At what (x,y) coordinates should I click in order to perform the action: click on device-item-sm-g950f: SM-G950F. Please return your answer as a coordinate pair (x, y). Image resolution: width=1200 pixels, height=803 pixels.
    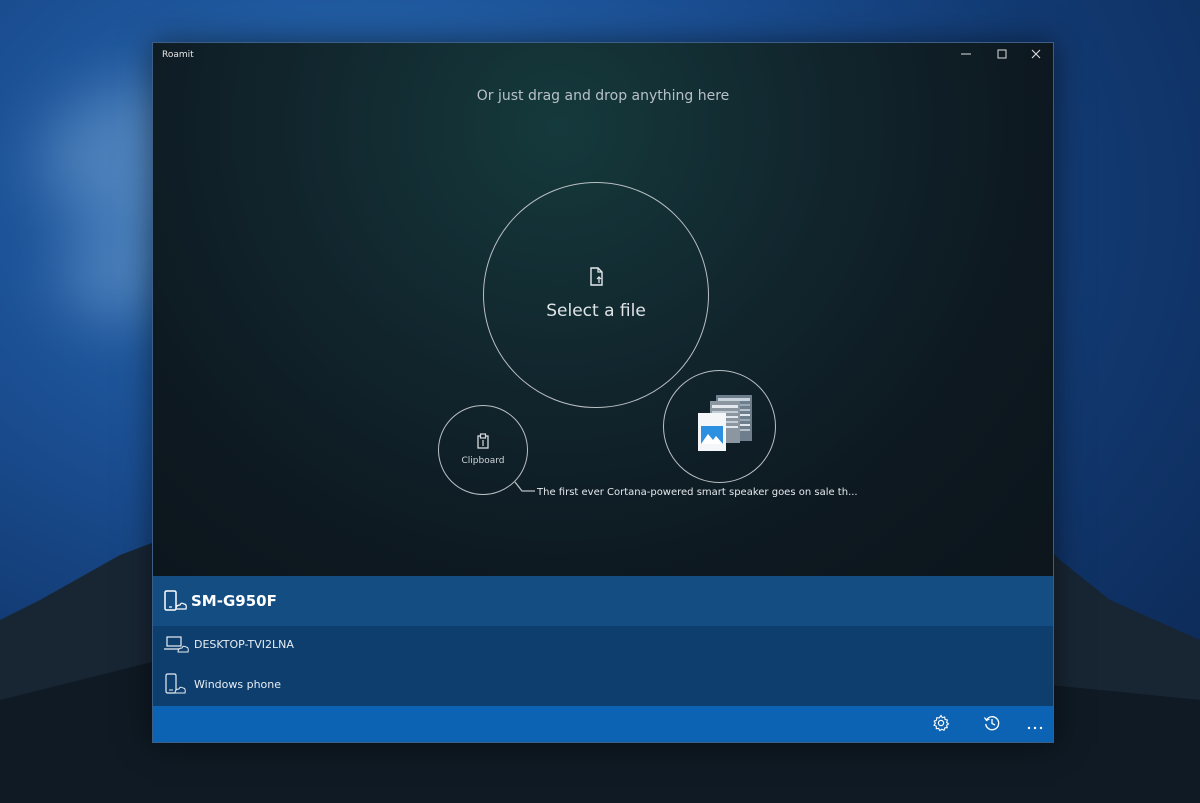
    Looking at the image, I should click on (603, 601).